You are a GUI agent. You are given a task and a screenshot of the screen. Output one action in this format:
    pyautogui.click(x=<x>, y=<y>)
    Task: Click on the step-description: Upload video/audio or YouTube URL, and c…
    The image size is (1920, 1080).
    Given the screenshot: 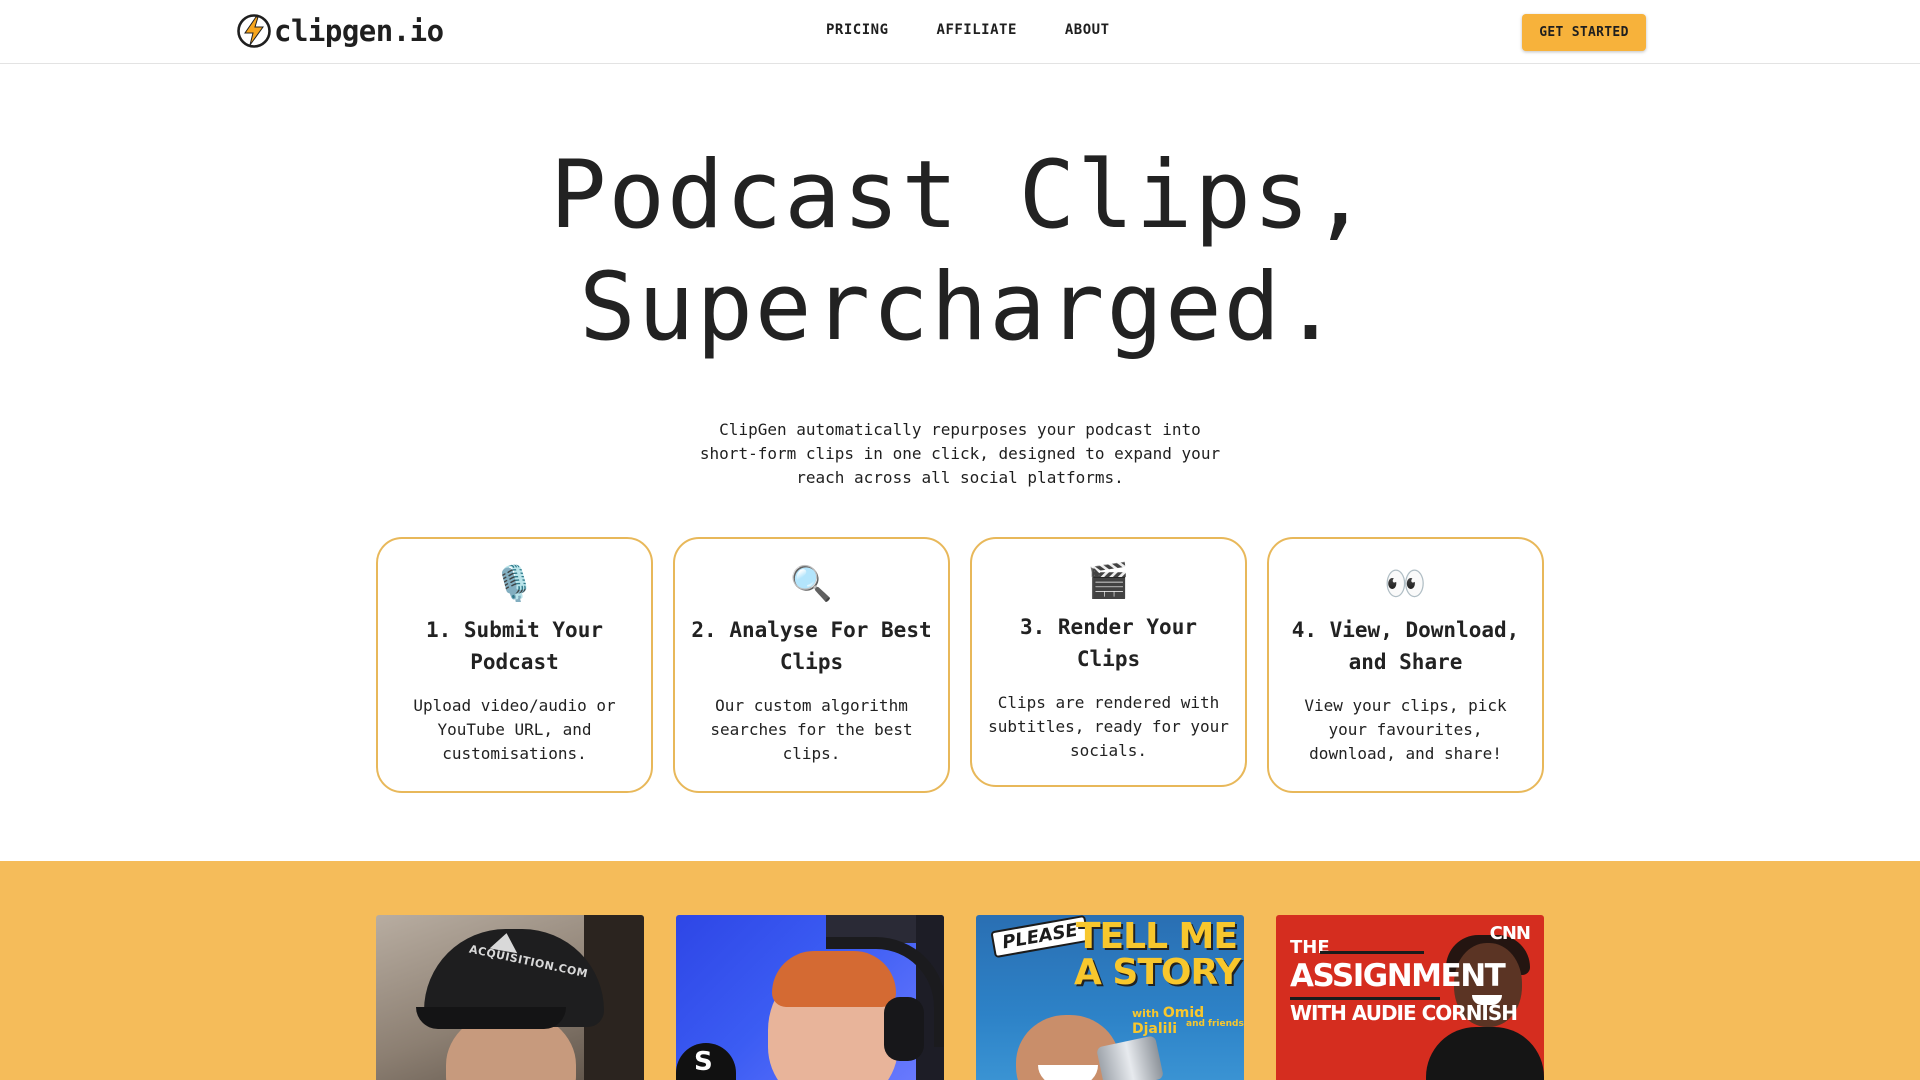 What is the action you would take?
    pyautogui.click(x=514, y=729)
    